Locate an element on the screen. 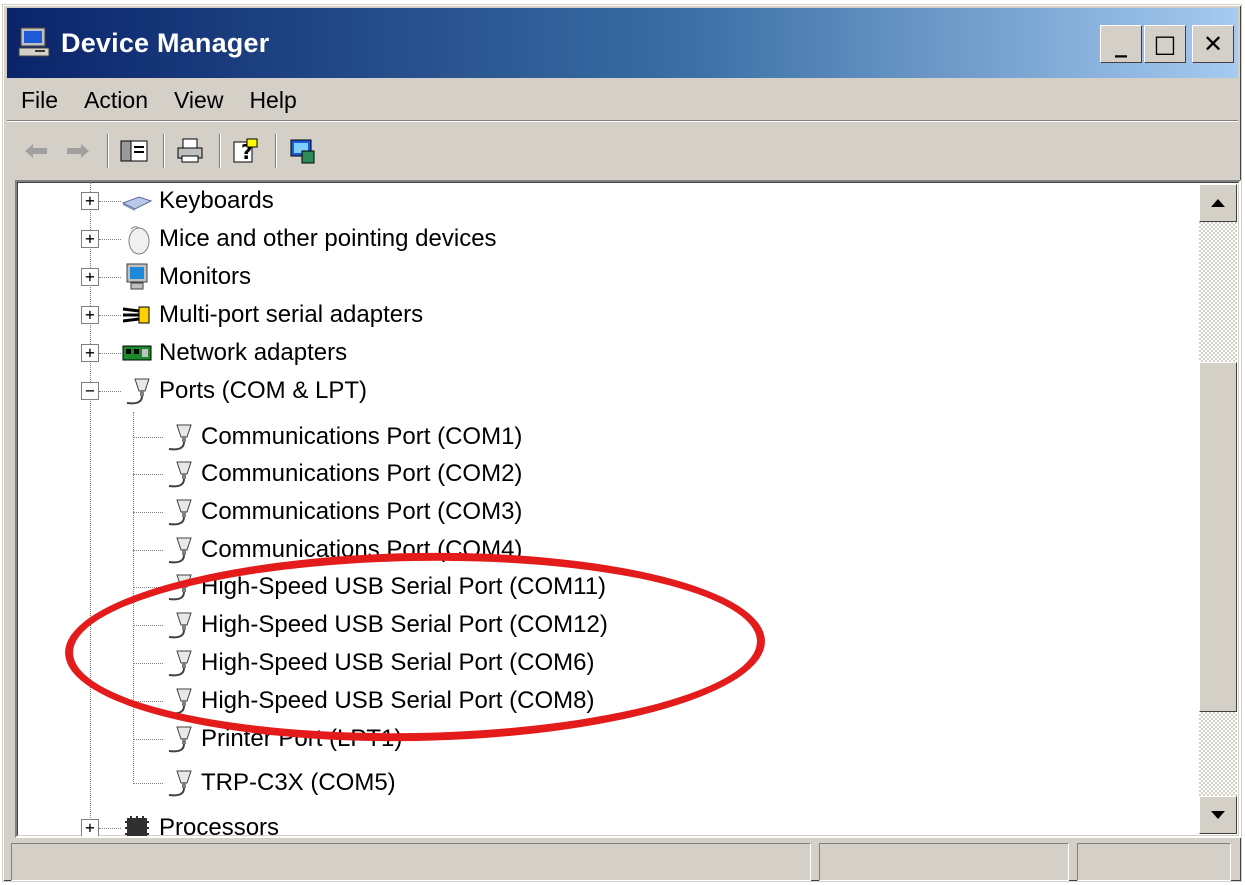 The width and height of the screenshot is (1245, 885). minimize-button: _ is located at coordinates (1121, 44).